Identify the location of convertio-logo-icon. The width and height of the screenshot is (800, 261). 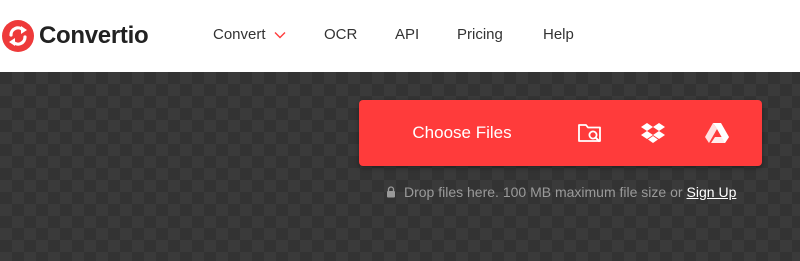
(18, 36).